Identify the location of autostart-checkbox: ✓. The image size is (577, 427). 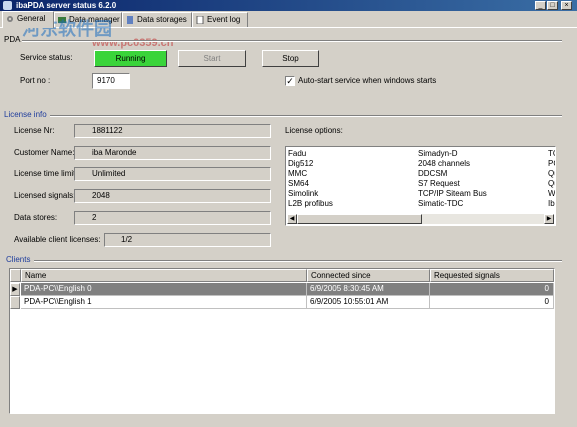
(290, 81).